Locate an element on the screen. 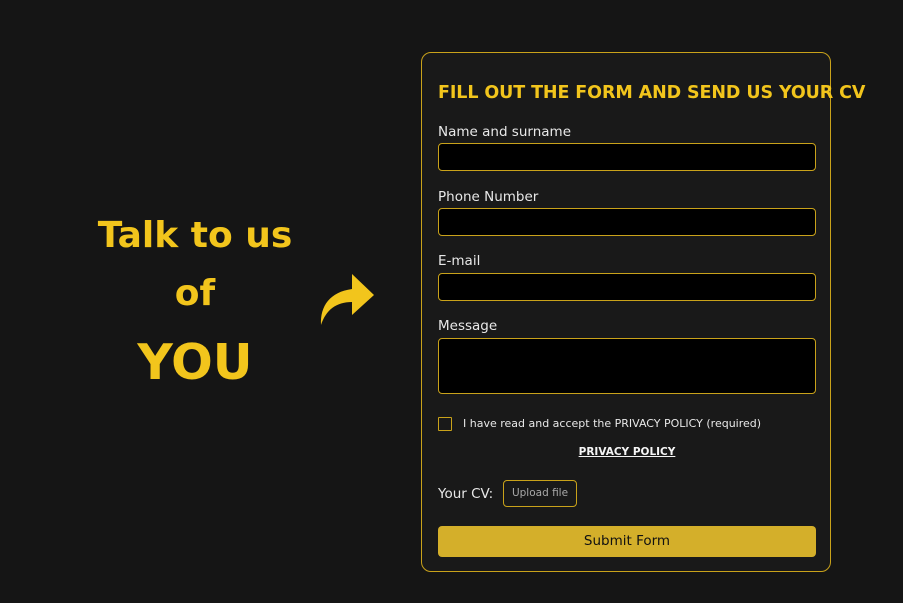  share-arrow-icon is located at coordinates (347, 299).